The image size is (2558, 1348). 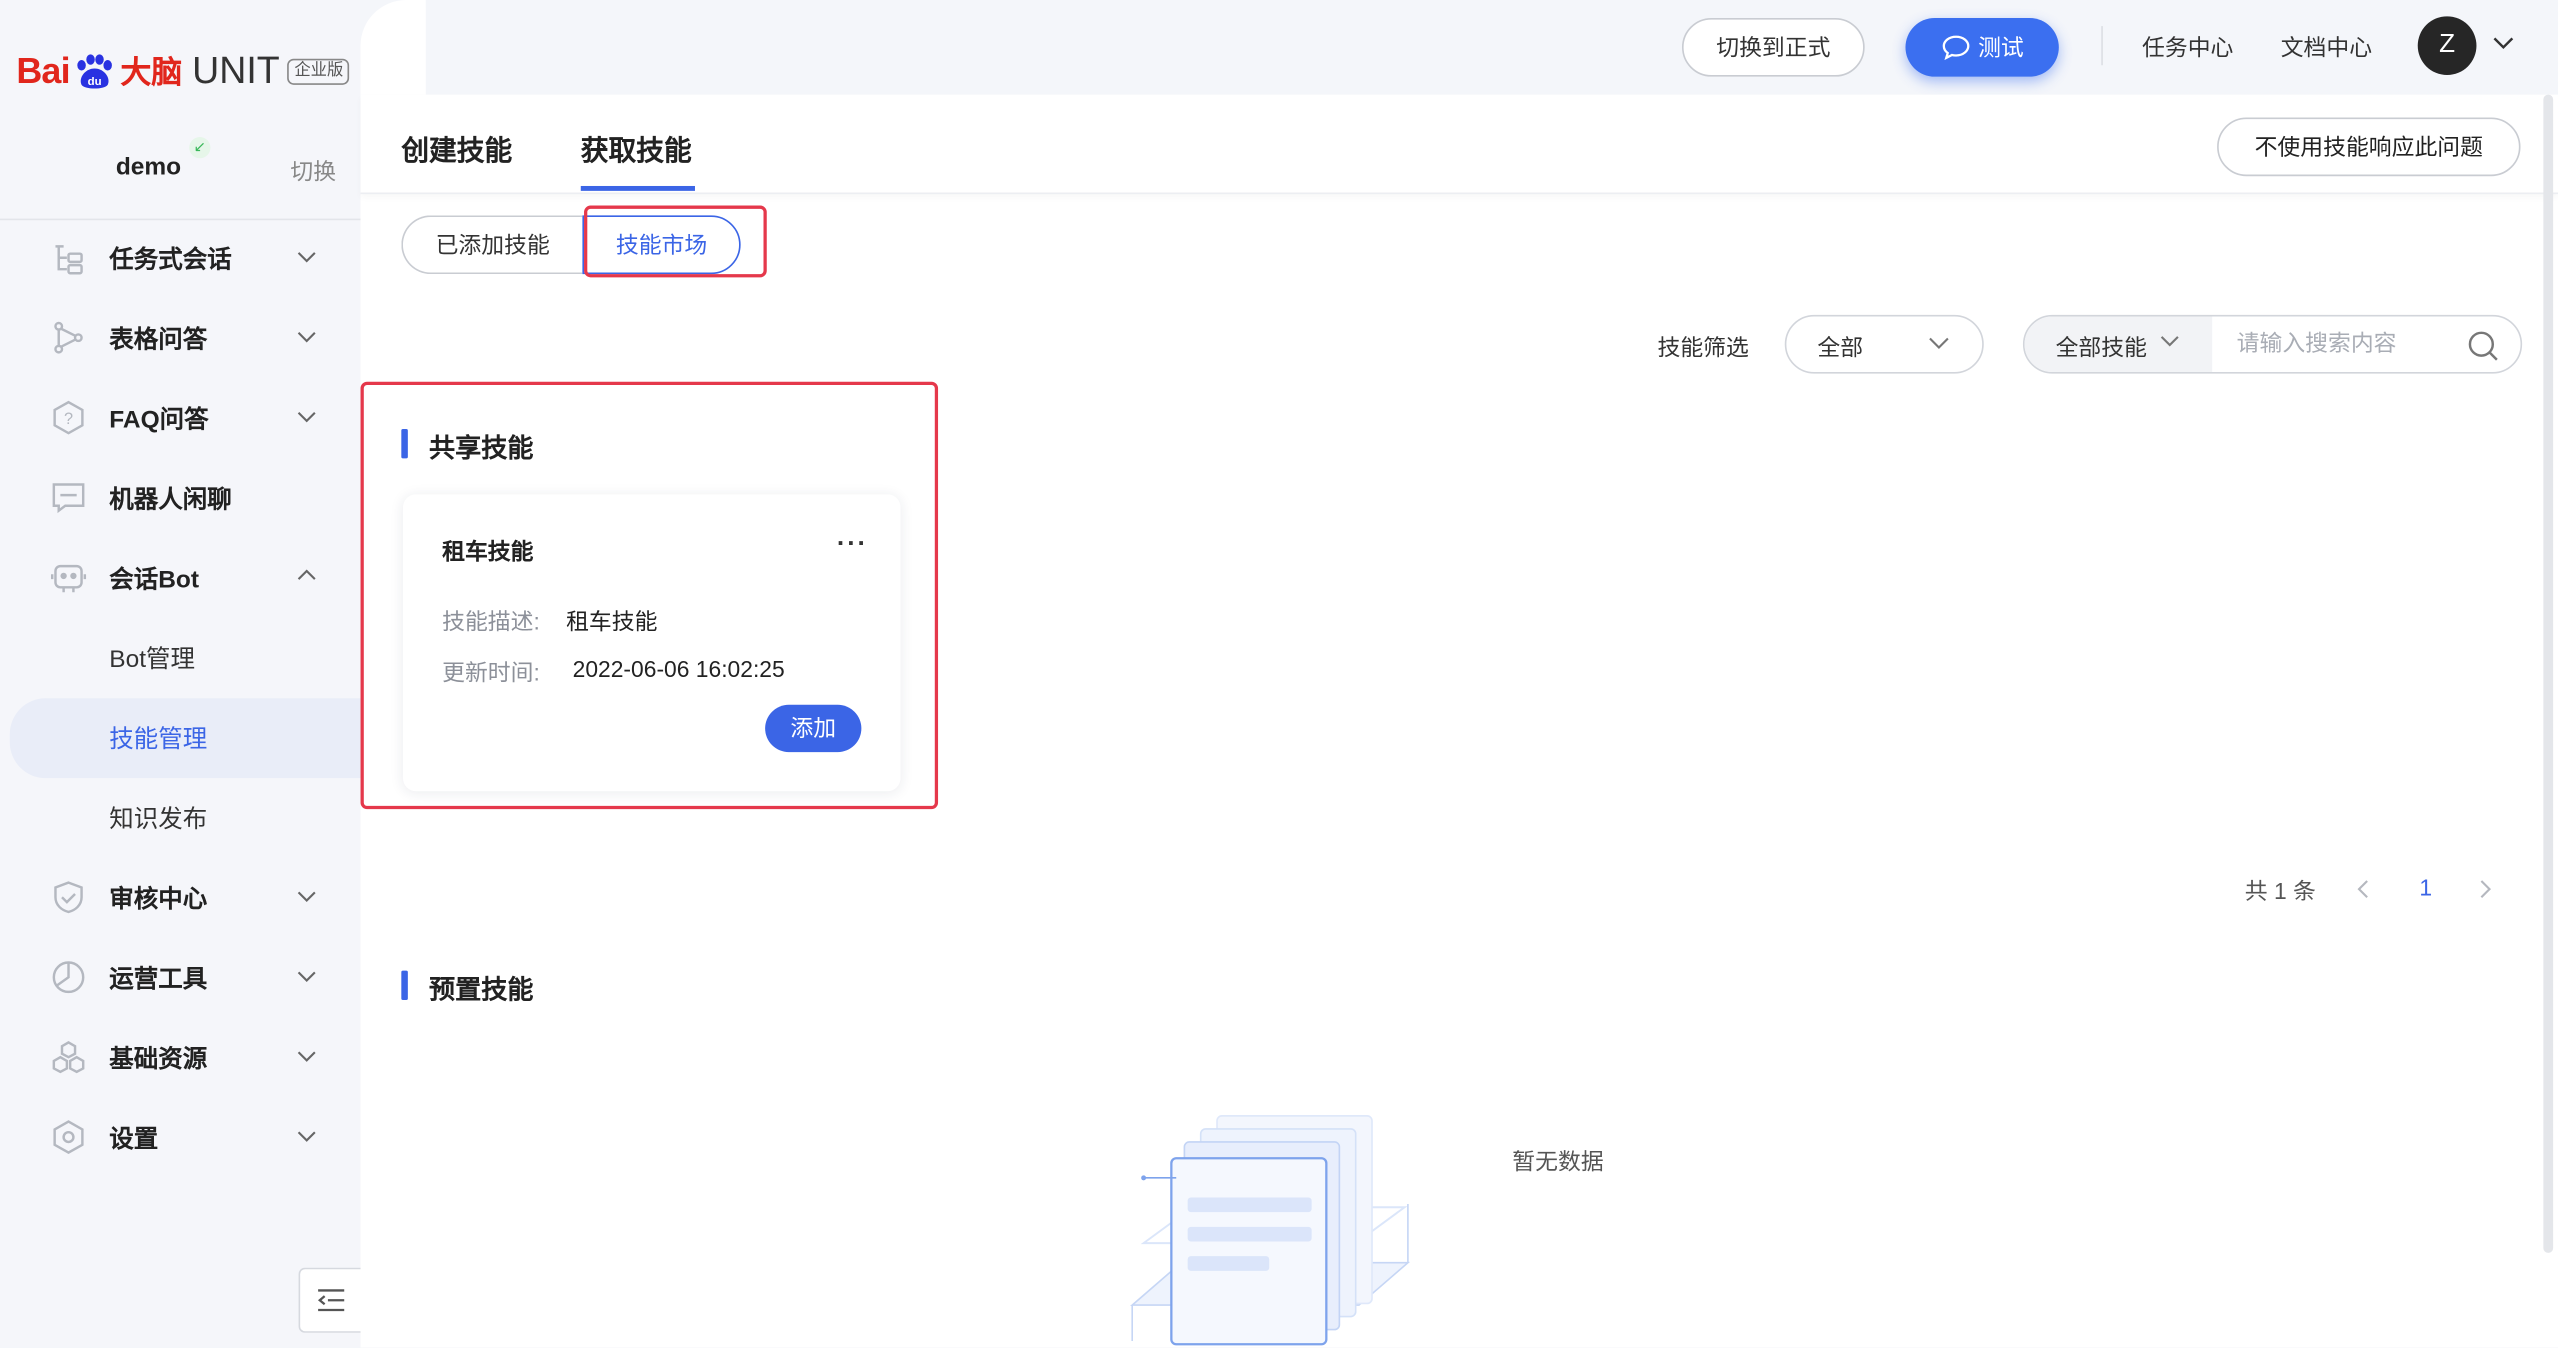 What do you see at coordinates (2280, 890) in the screenshot?
I see `pagination-total: 共 1 条` at bounding box center [2280, 890].